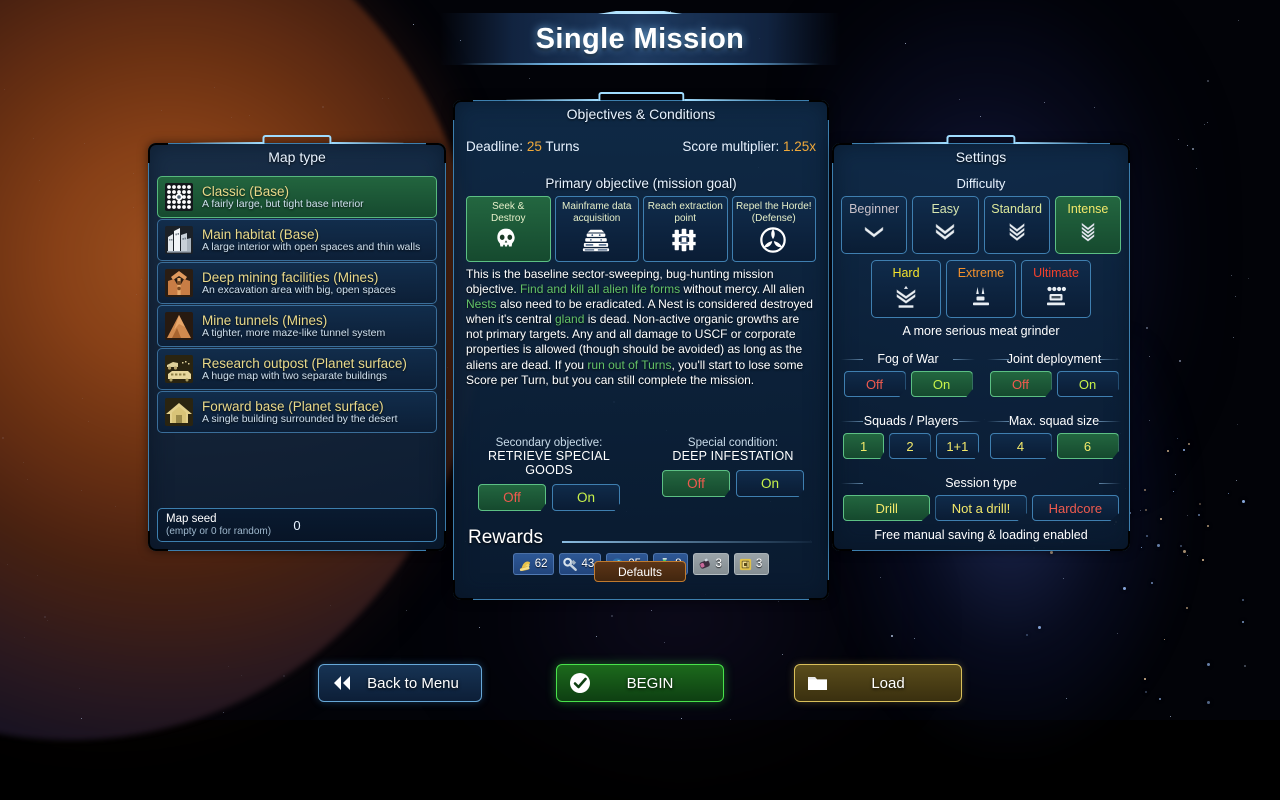  Describe the element at coordinates (1087, 225) in the screenshot. I see `difficulty-option-intense: Intense` at that location.